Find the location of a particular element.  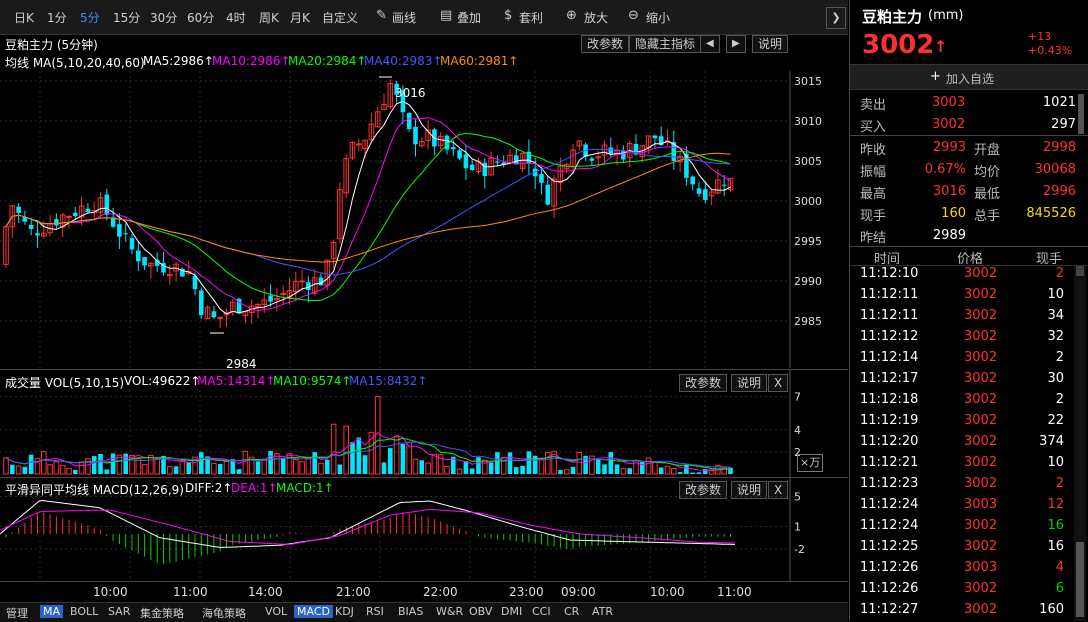

prev-indicator-button: ◀ is located at coordinates (710, 44).